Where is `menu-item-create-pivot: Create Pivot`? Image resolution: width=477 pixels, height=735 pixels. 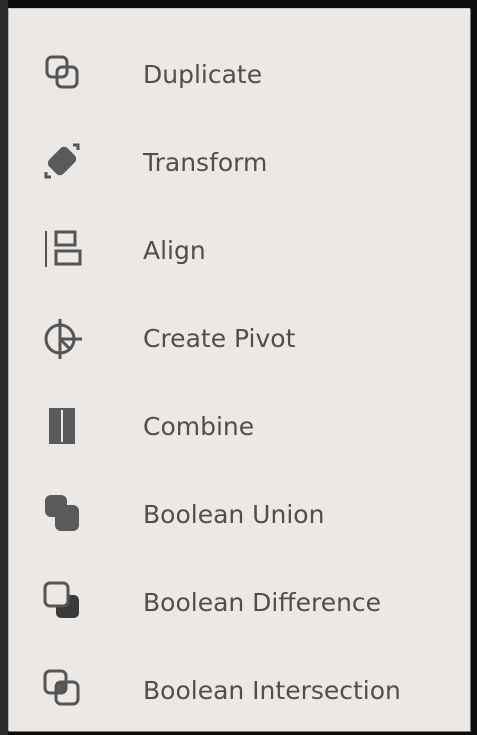 menu-item-create-pivot: Create Pivot is located at coordinates (239, 339).